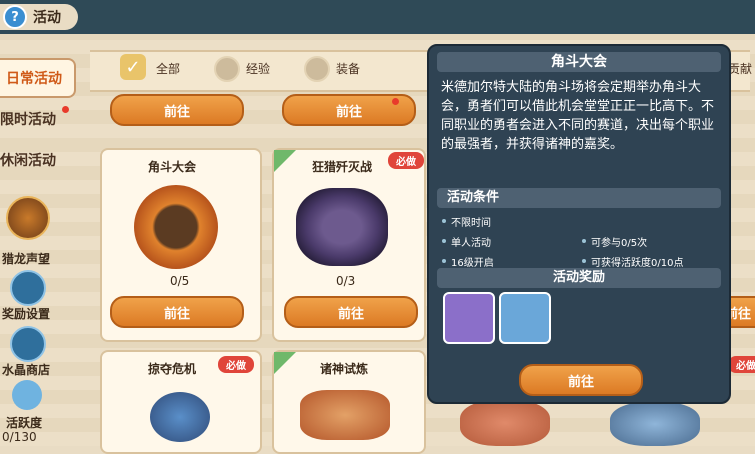 The image size is (755, 454). Describe the element at coordinates (469, 318) in the screenshot. I see `shield-reward-icon` at that location.